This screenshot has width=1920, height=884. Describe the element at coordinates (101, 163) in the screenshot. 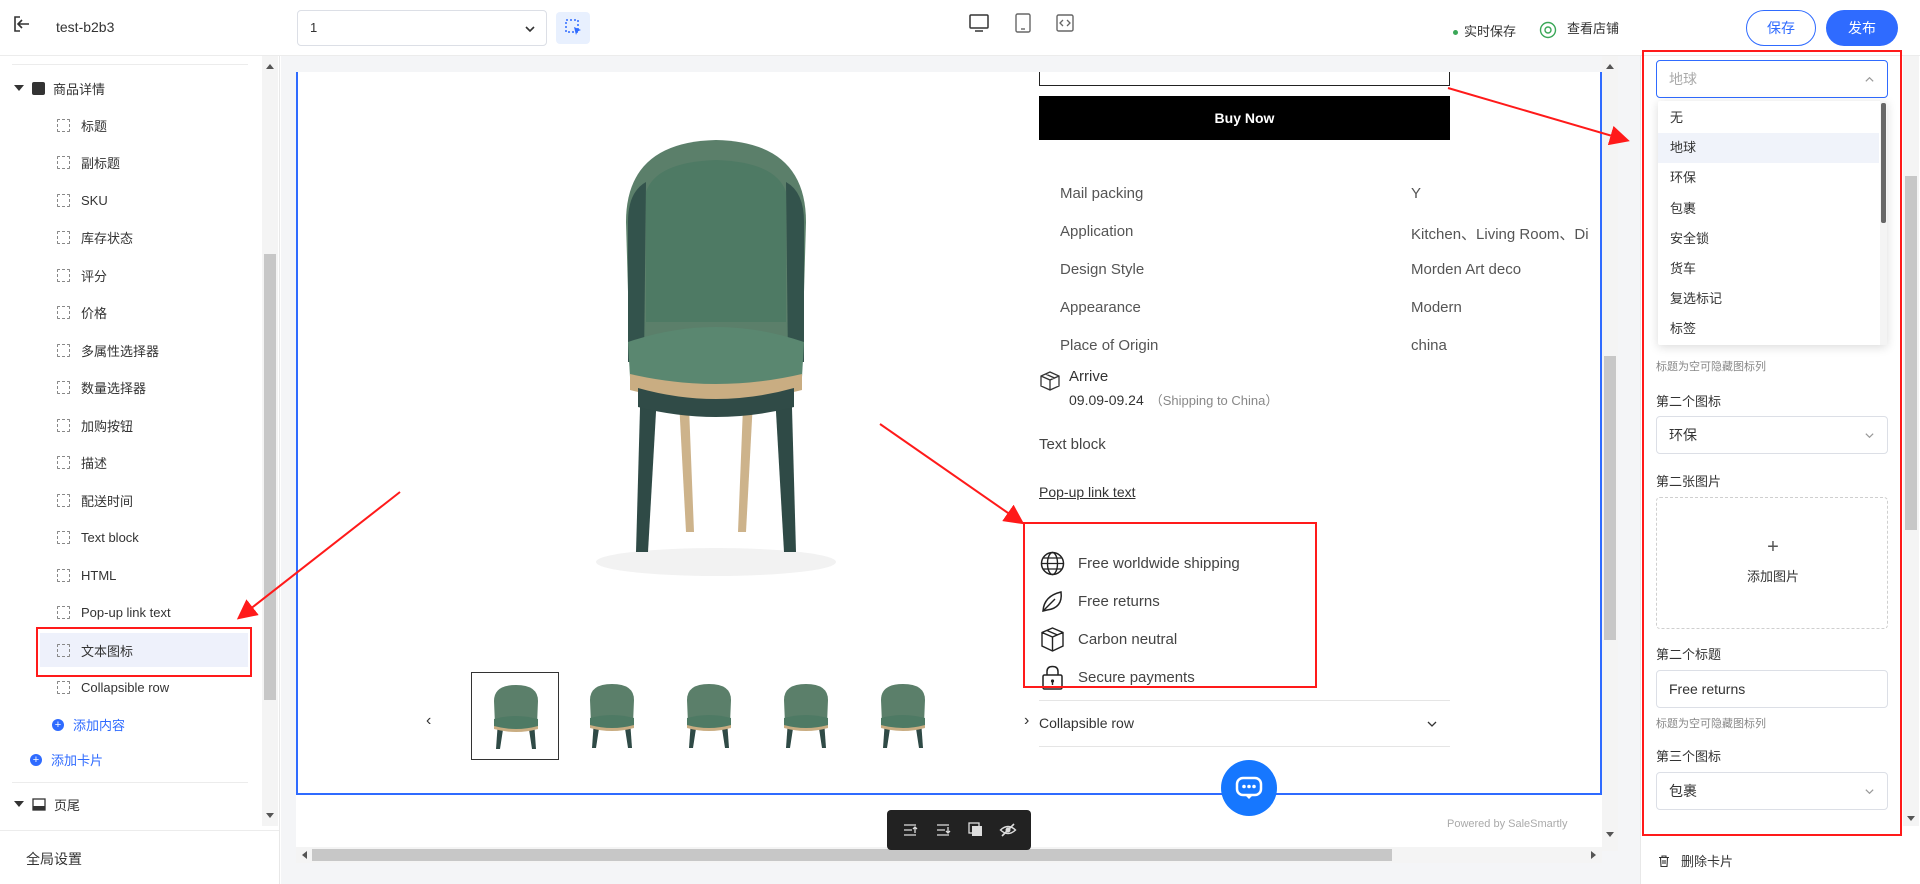

I see `sidebar-item-label: 副标题` at that location.